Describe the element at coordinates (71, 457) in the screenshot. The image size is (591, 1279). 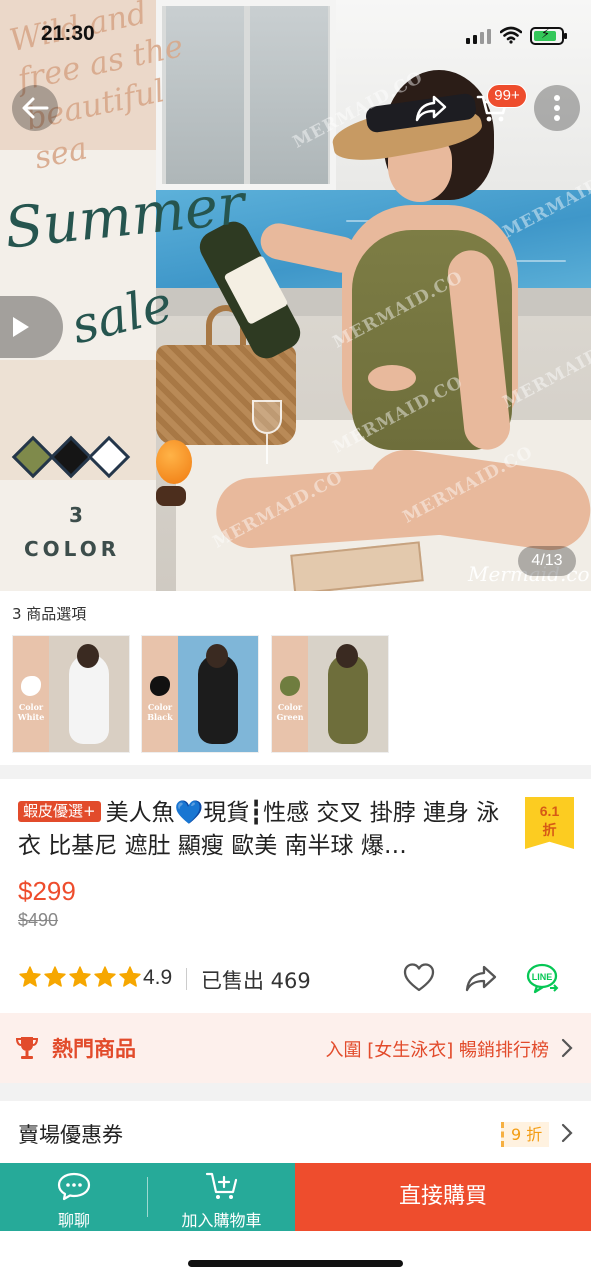
I see `swatch-black` at that location.